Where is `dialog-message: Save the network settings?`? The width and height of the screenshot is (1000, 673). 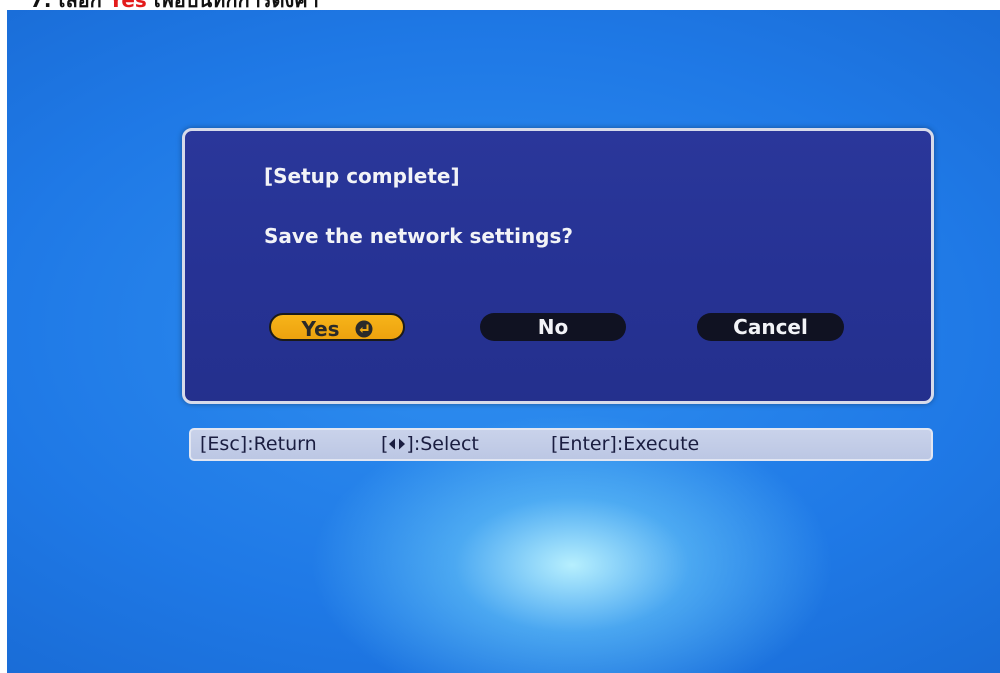
dialog-message: Save the network settings? is located at coordinates (419, 236).